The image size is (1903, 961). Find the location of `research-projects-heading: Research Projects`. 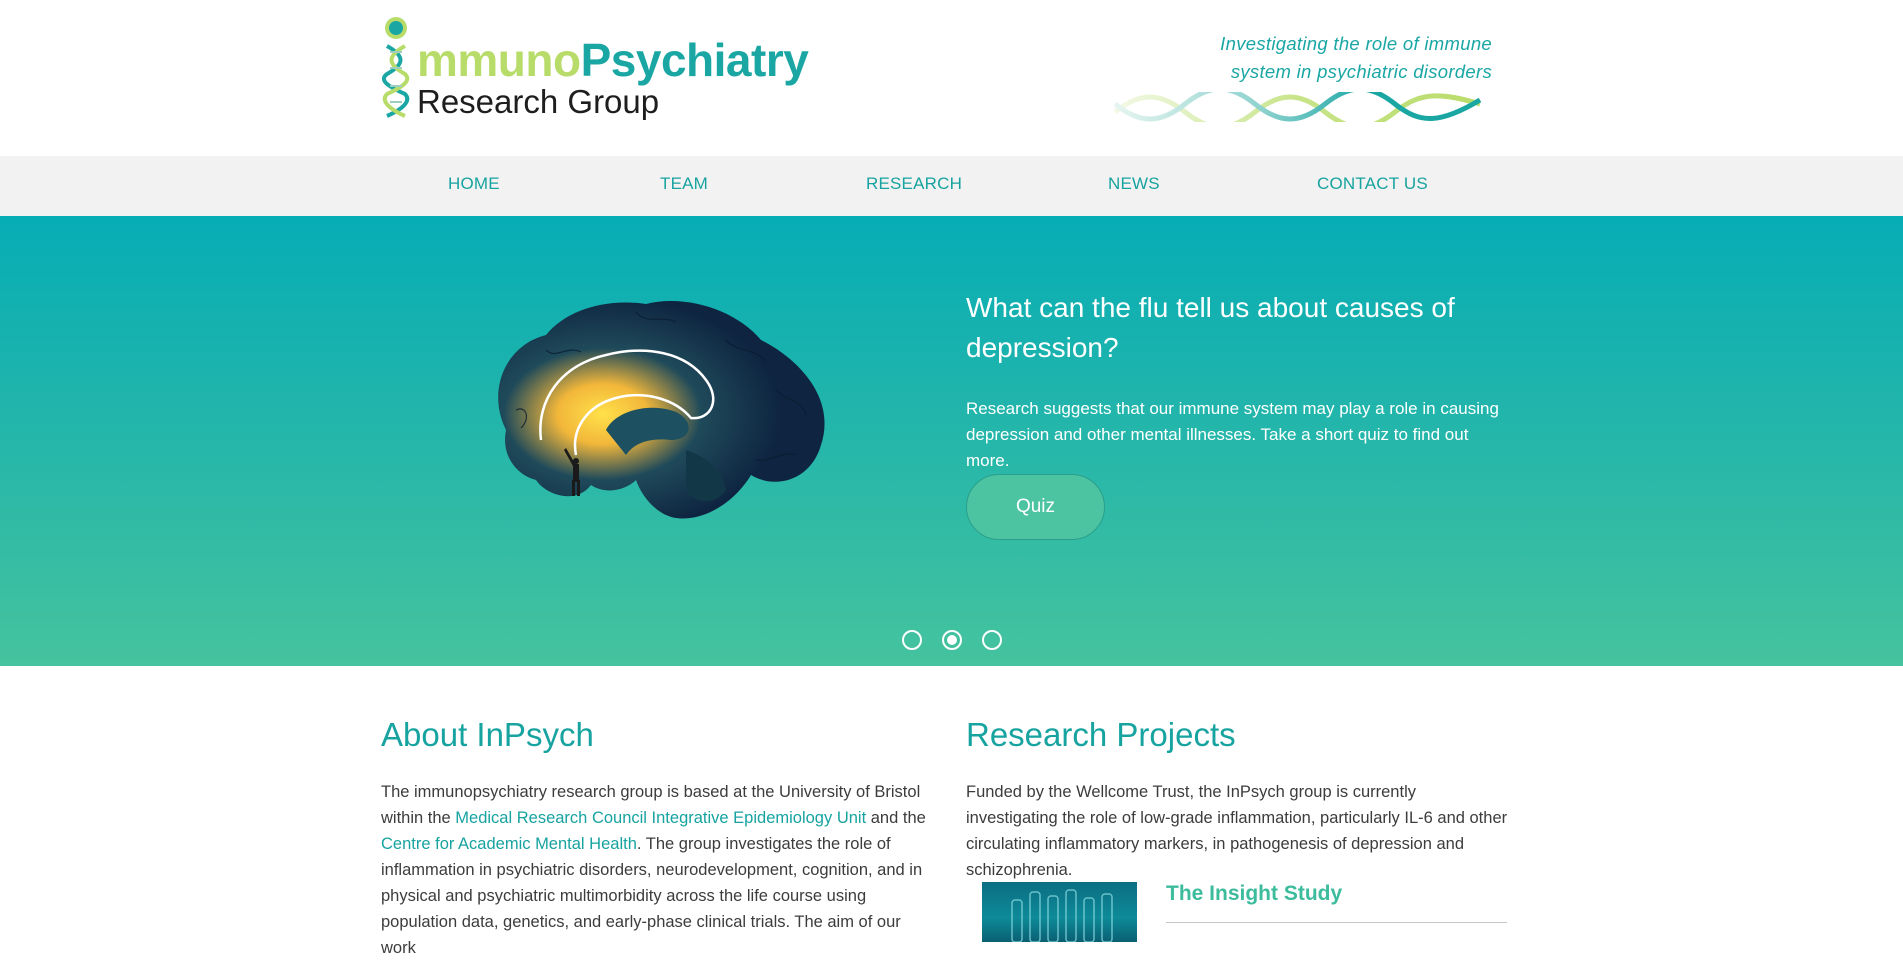

research-projects-heading: Research Projects is located at coordinates (1101, 734).